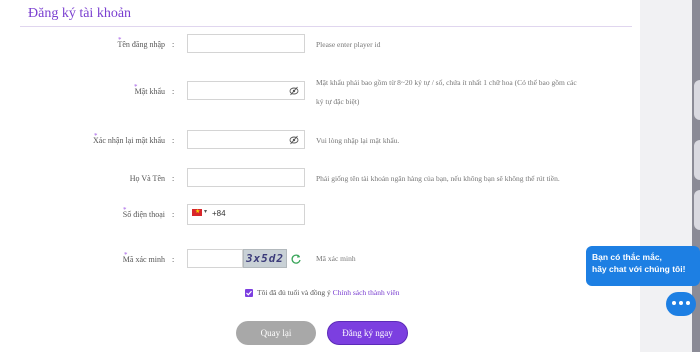 The width and height of the screenshot is (700, 352). I want to click on page-title: Đăng ký tài khoản, so click(80, 13).